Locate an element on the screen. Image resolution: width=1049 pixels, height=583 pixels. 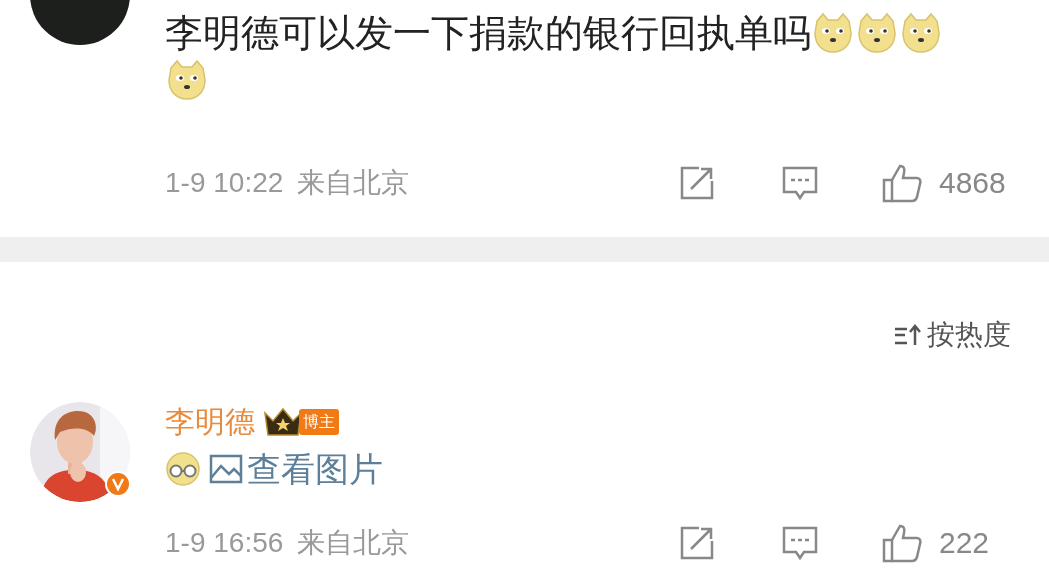
sort-icon is located at coordinates (908, 335).